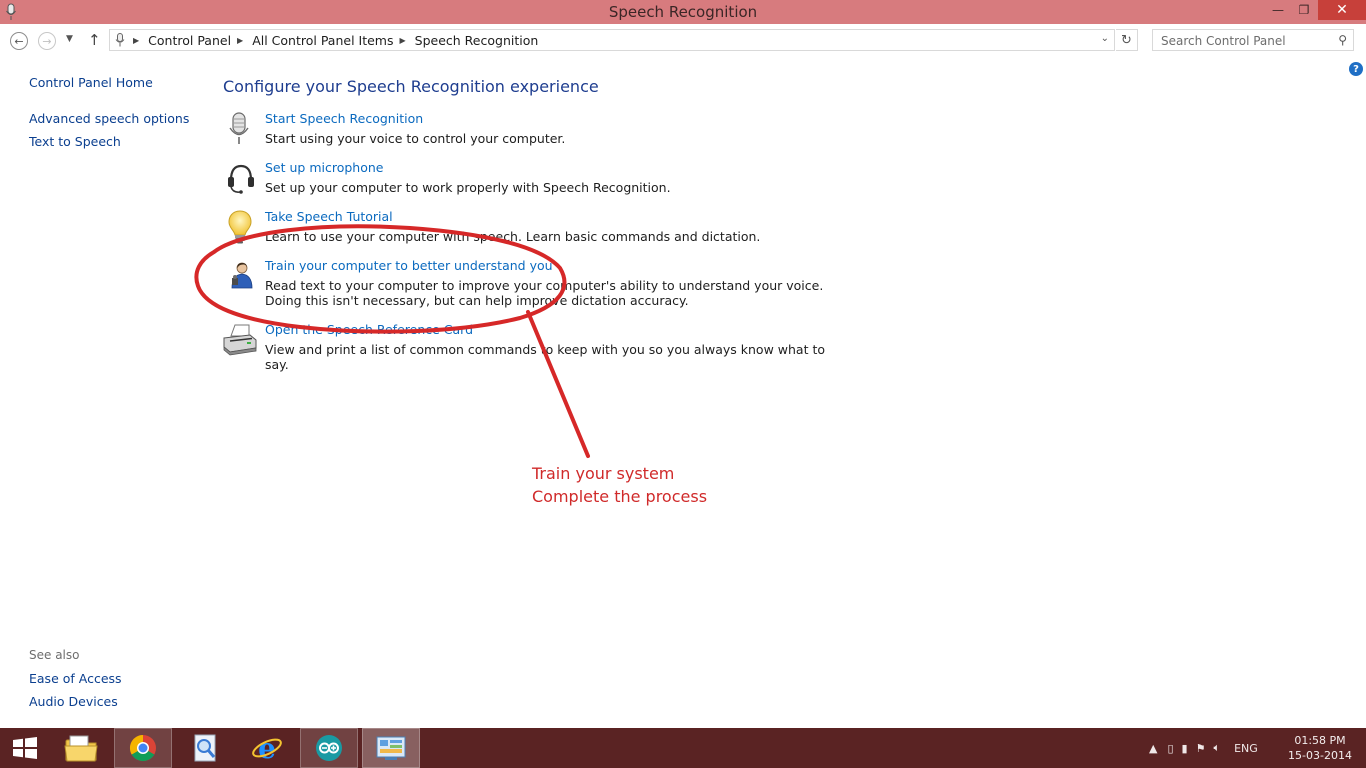  I want to click on language-indicator: ENG, so click(1246, 748).